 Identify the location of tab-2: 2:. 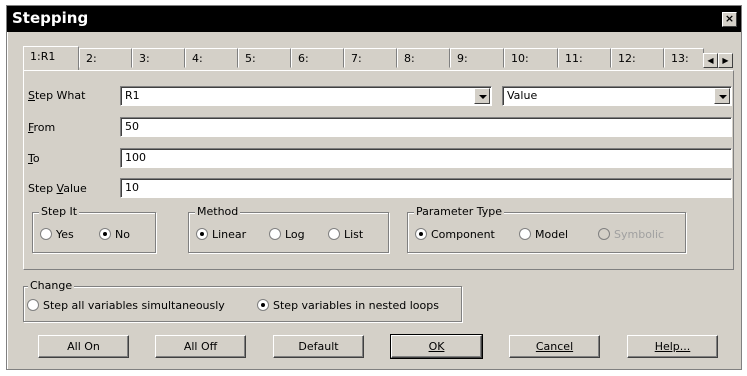
(105, 58).